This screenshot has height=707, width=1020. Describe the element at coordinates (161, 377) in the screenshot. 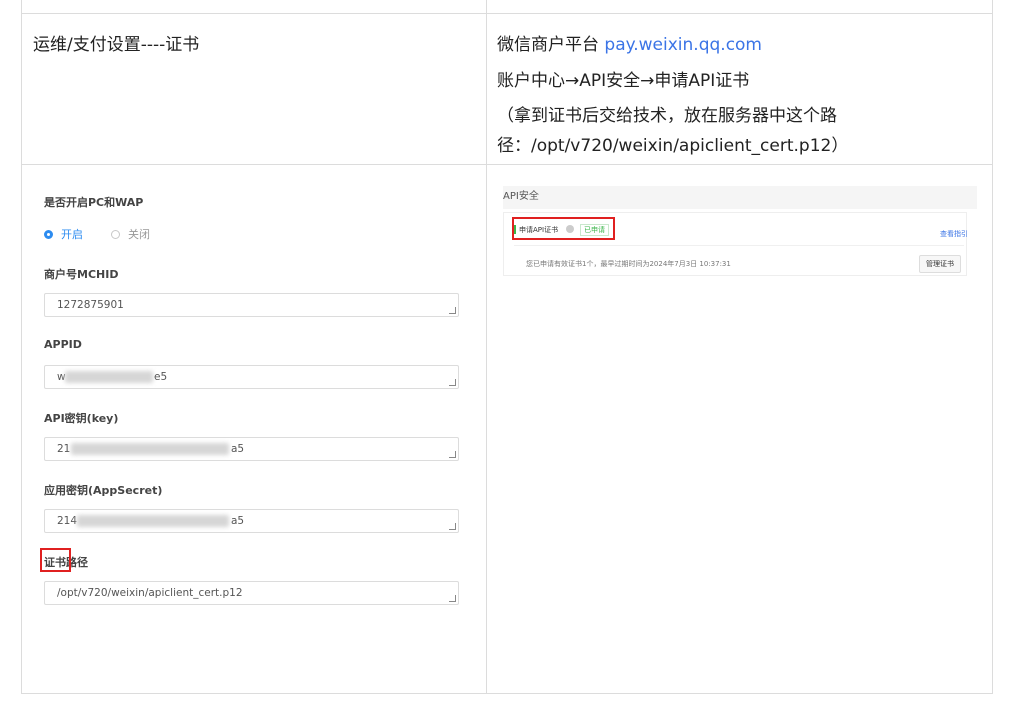

I see `appid-value-suffix: e5` at that location.